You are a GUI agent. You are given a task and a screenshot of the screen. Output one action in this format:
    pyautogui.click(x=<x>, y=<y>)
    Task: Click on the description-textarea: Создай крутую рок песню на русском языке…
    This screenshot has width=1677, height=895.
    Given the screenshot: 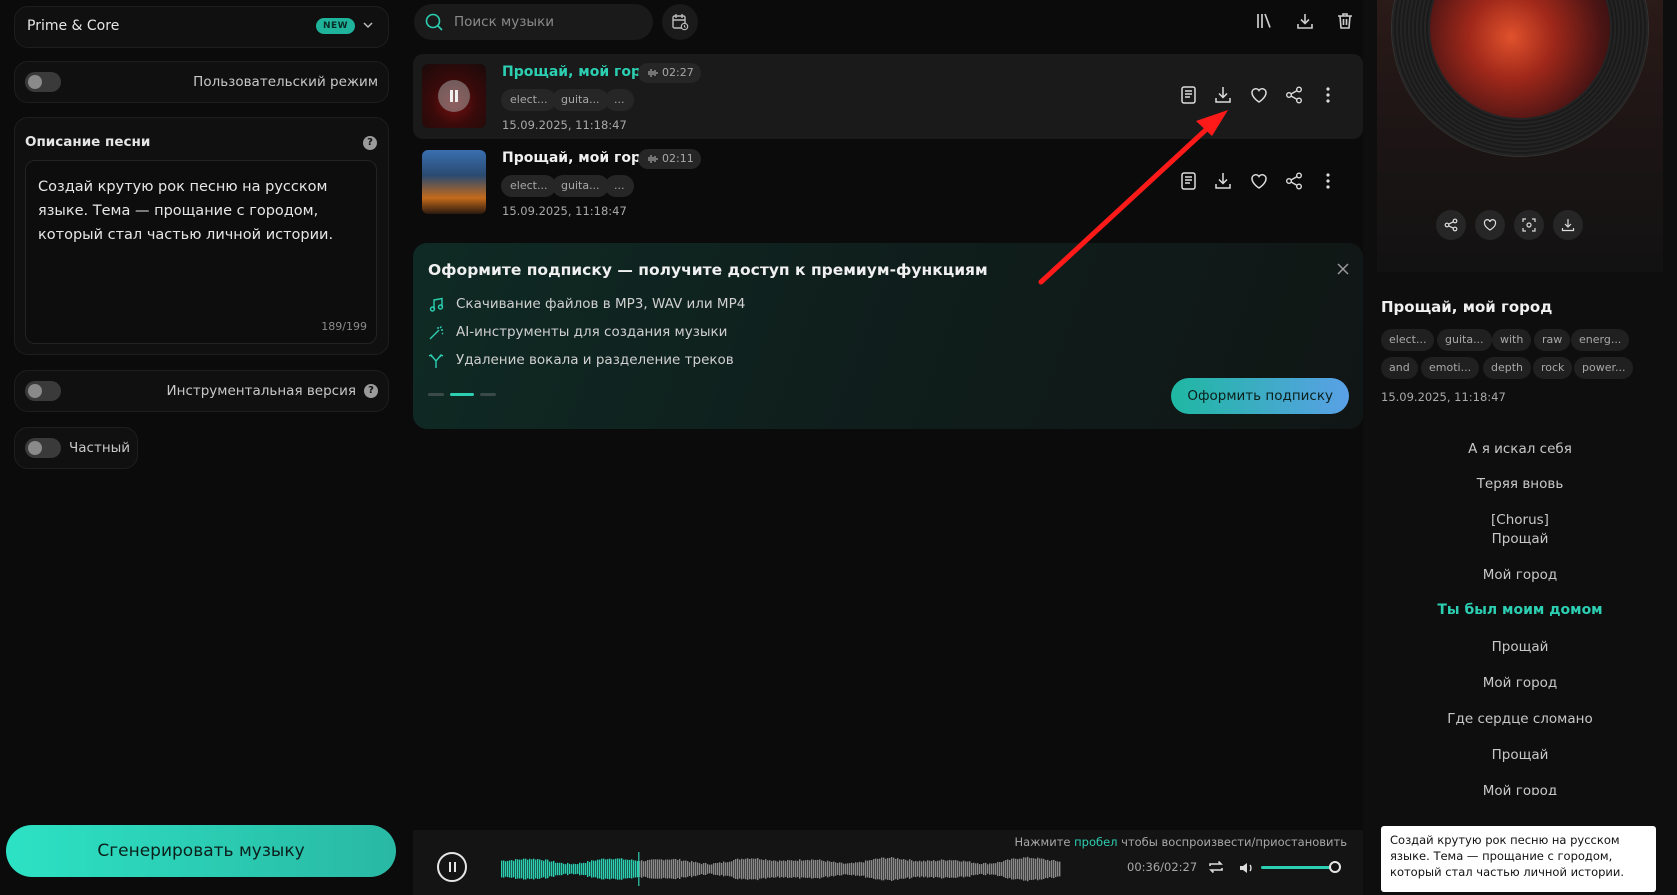 What is the action you would take?
    pyautogui.click(x=201, y=252)
    